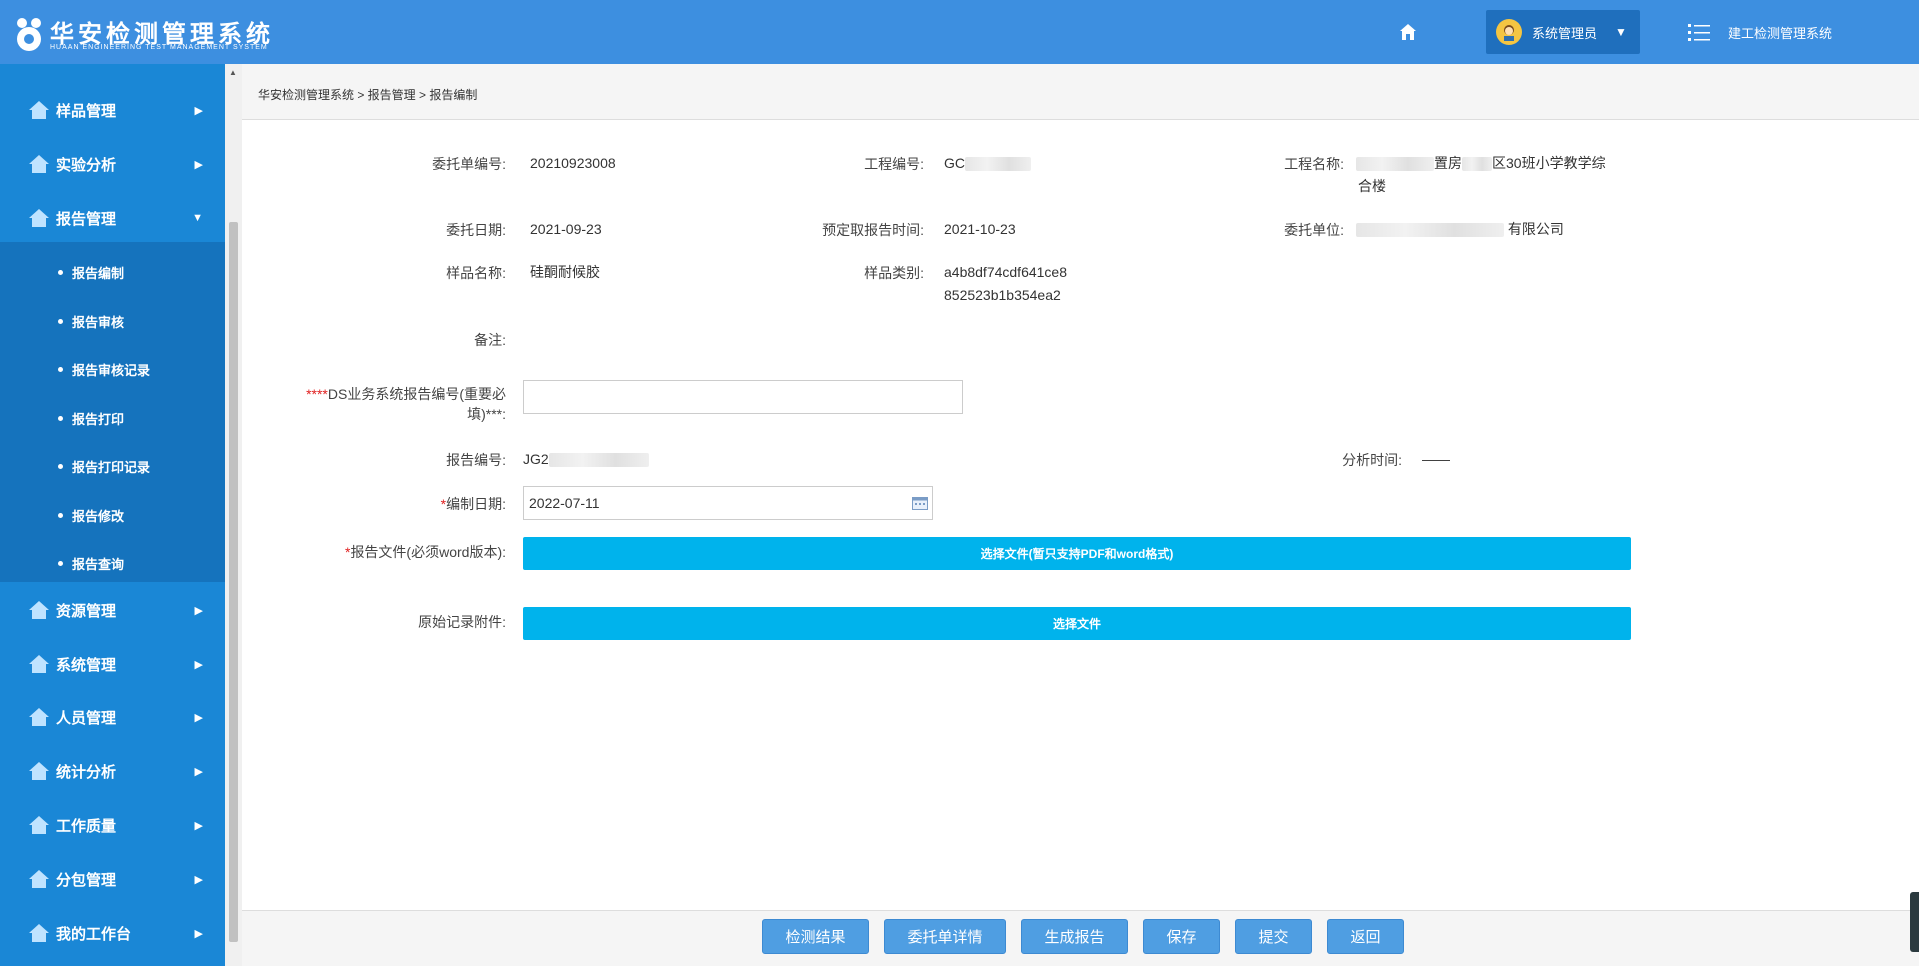 This screenshot has width=1919, height=966. I want to click on report-file-label: *报告文件(必须word版本):, so click(389, 552).